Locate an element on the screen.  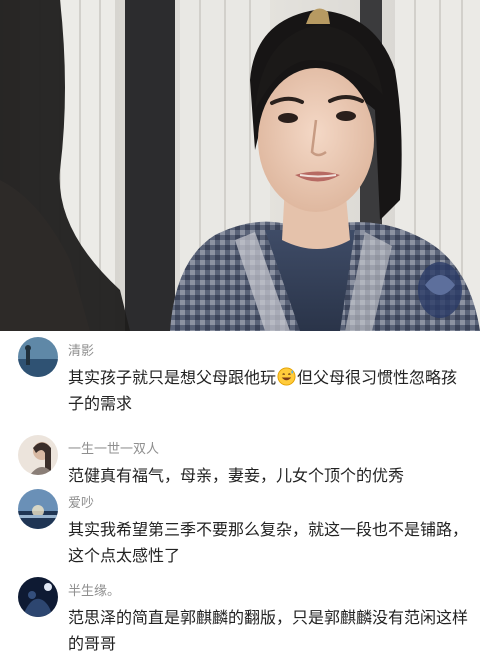
comment-text-part: 其实孩子就只是想父母跟他玩 is located at coordinates (172, 377).